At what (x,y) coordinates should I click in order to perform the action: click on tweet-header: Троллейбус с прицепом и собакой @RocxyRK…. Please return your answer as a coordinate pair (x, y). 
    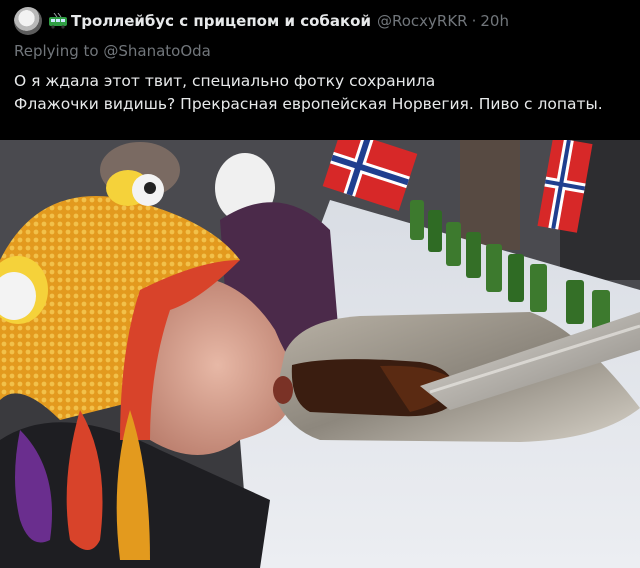
    Looking at the image, I should click on (261, 21).